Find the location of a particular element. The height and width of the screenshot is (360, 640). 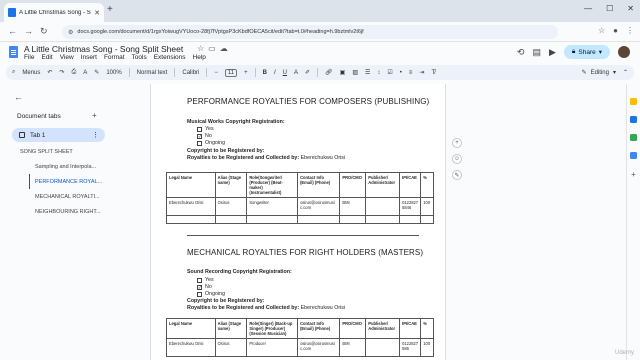

clear-format-icon: T̸ is located at coordinates (433, 73).